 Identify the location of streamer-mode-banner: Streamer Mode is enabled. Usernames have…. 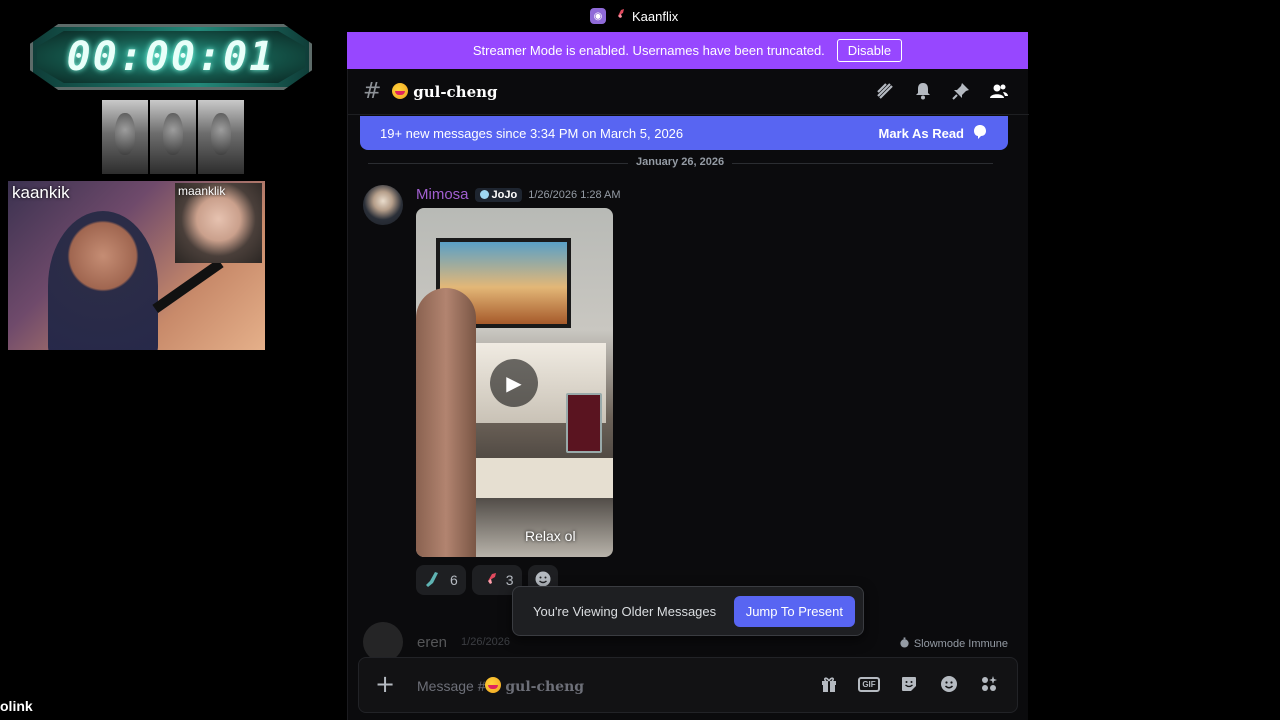
(687, 50).